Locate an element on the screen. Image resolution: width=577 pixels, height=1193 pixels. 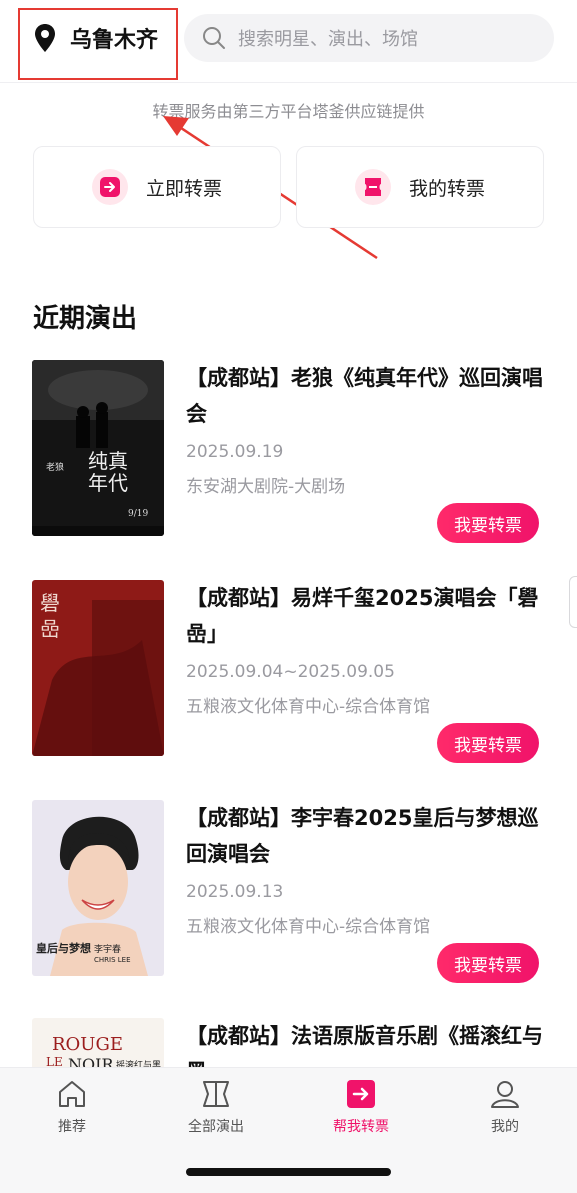
scroll-handle is located at coordinates (573, 602).